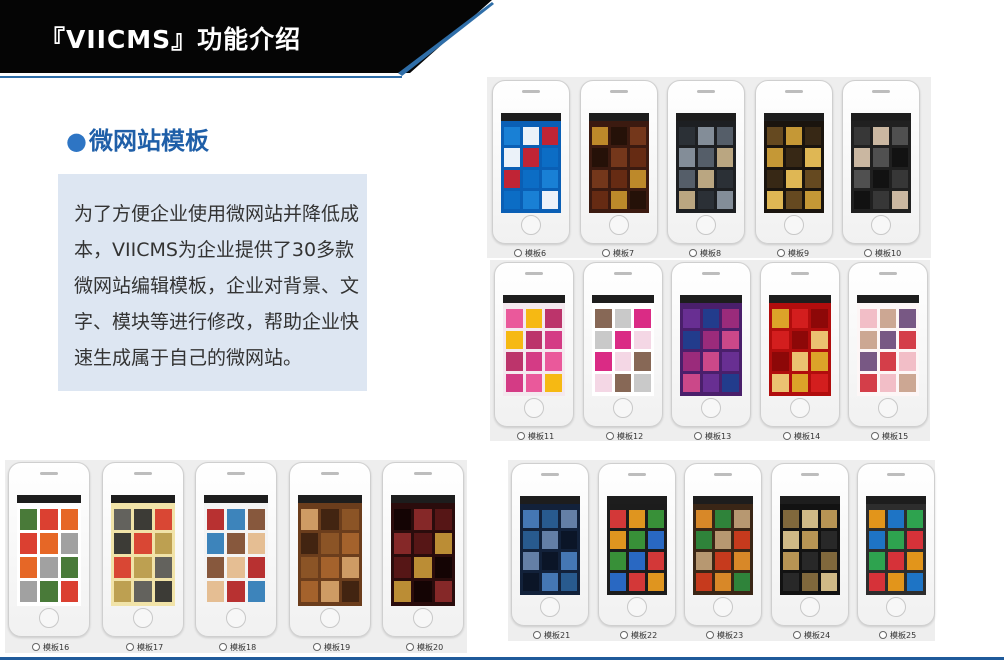 This screenshot has height=661, width=1004. I want to click on template-radio-option: 模板12, so click(624, 436).